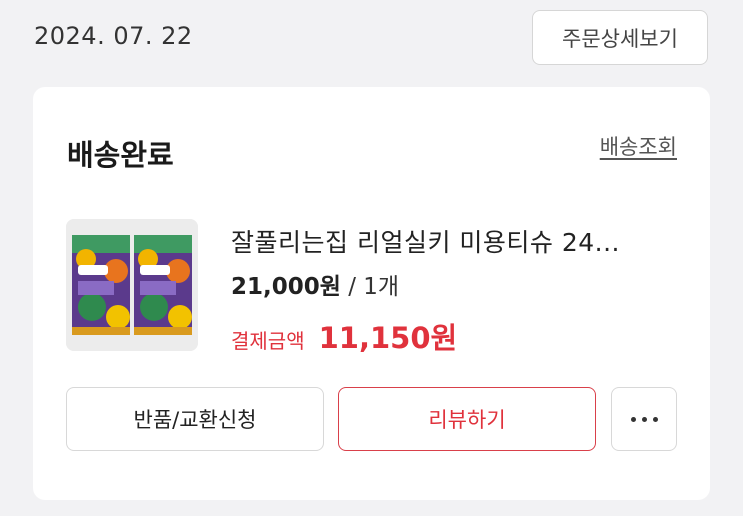  What do you see at coordinates (381, 287) in the screenshot?
I see `product-quantity: 1개` at bounding box center [381, 287].